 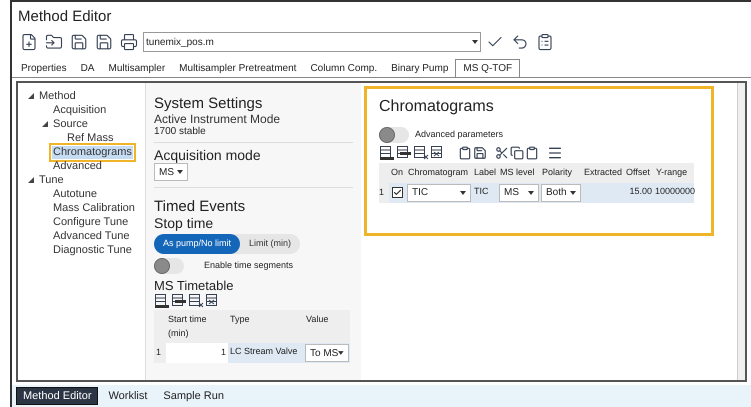 I want to click on section-title: Timed Events, so click(x=200, y=206).